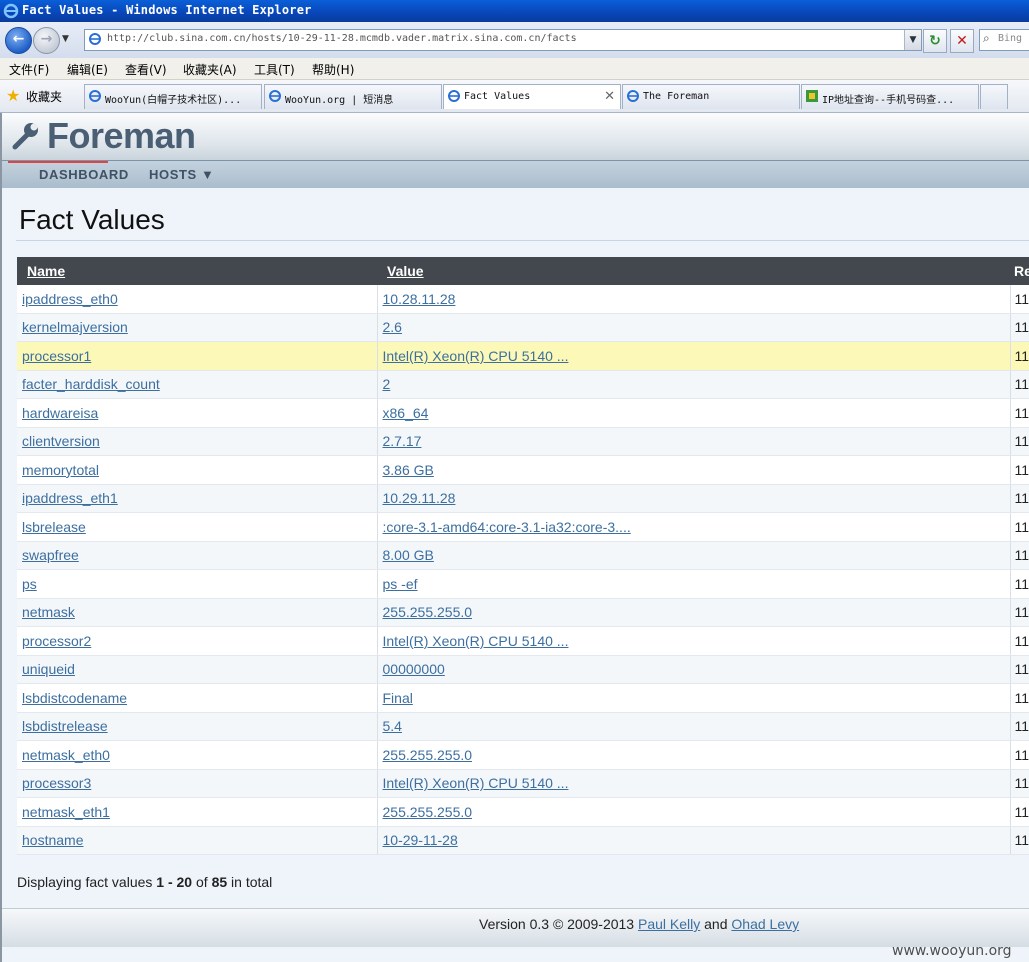 This screenshot has width=1029, height=962. What do you see at coordinates (812, 96) in the screenshot?
I see `puzzle-icon` at bounding box center [812, 96].